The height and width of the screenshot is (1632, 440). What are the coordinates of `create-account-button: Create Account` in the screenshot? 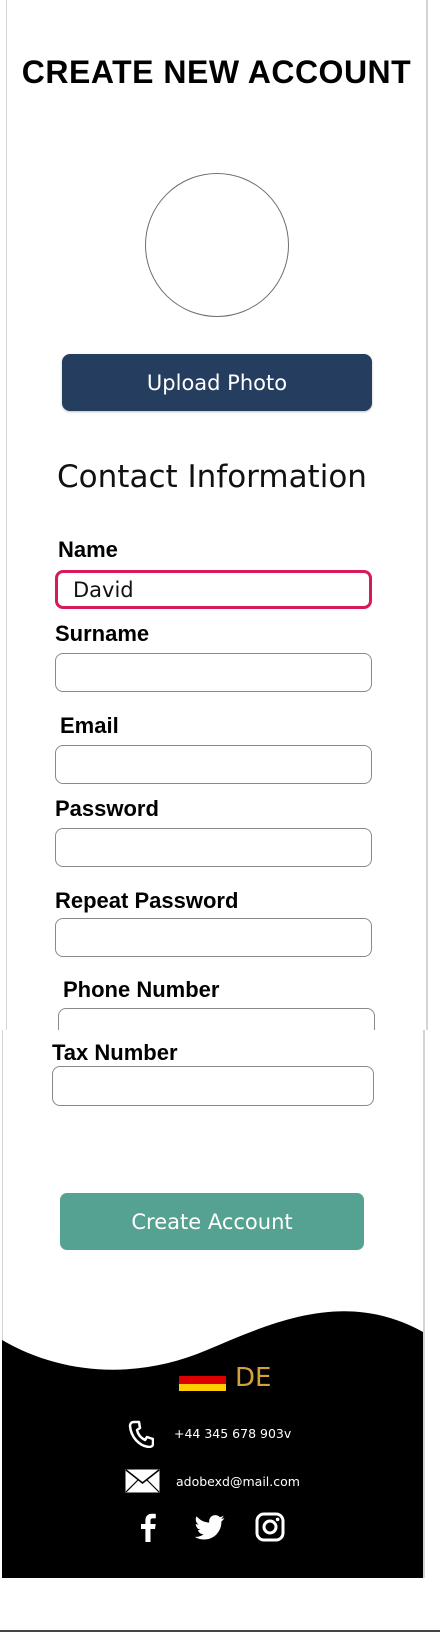 It's located at (212, 1221).